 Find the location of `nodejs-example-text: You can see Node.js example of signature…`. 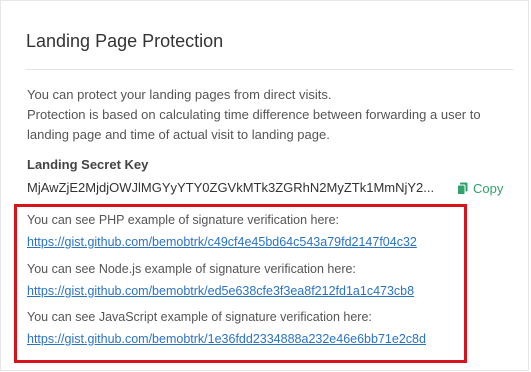

nodejs-example-text: You can see Node.js example of signature… is located at coordinates (191, 269).